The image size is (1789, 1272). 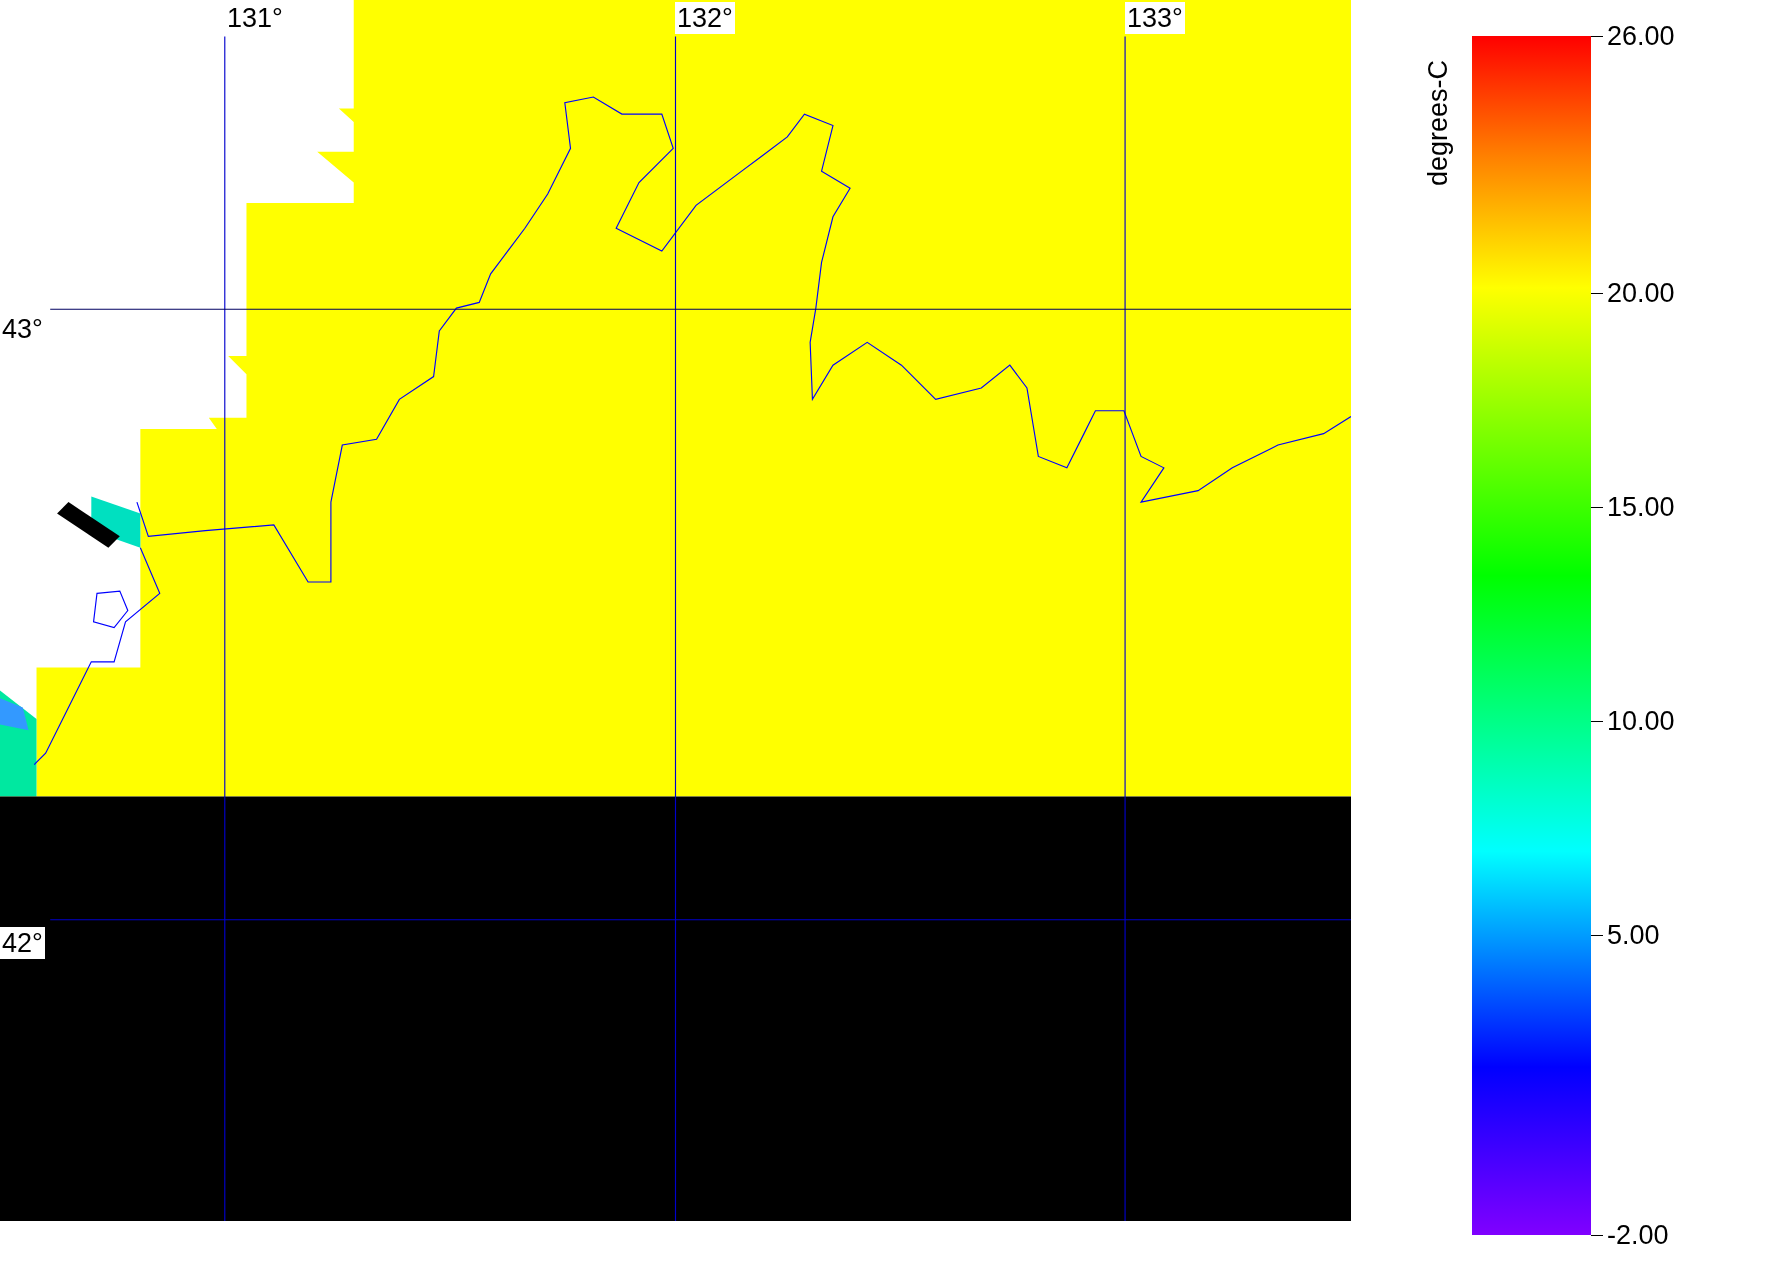 I want to click on colorbar-tick-label: 5.00, so click(x=1633, y=935).